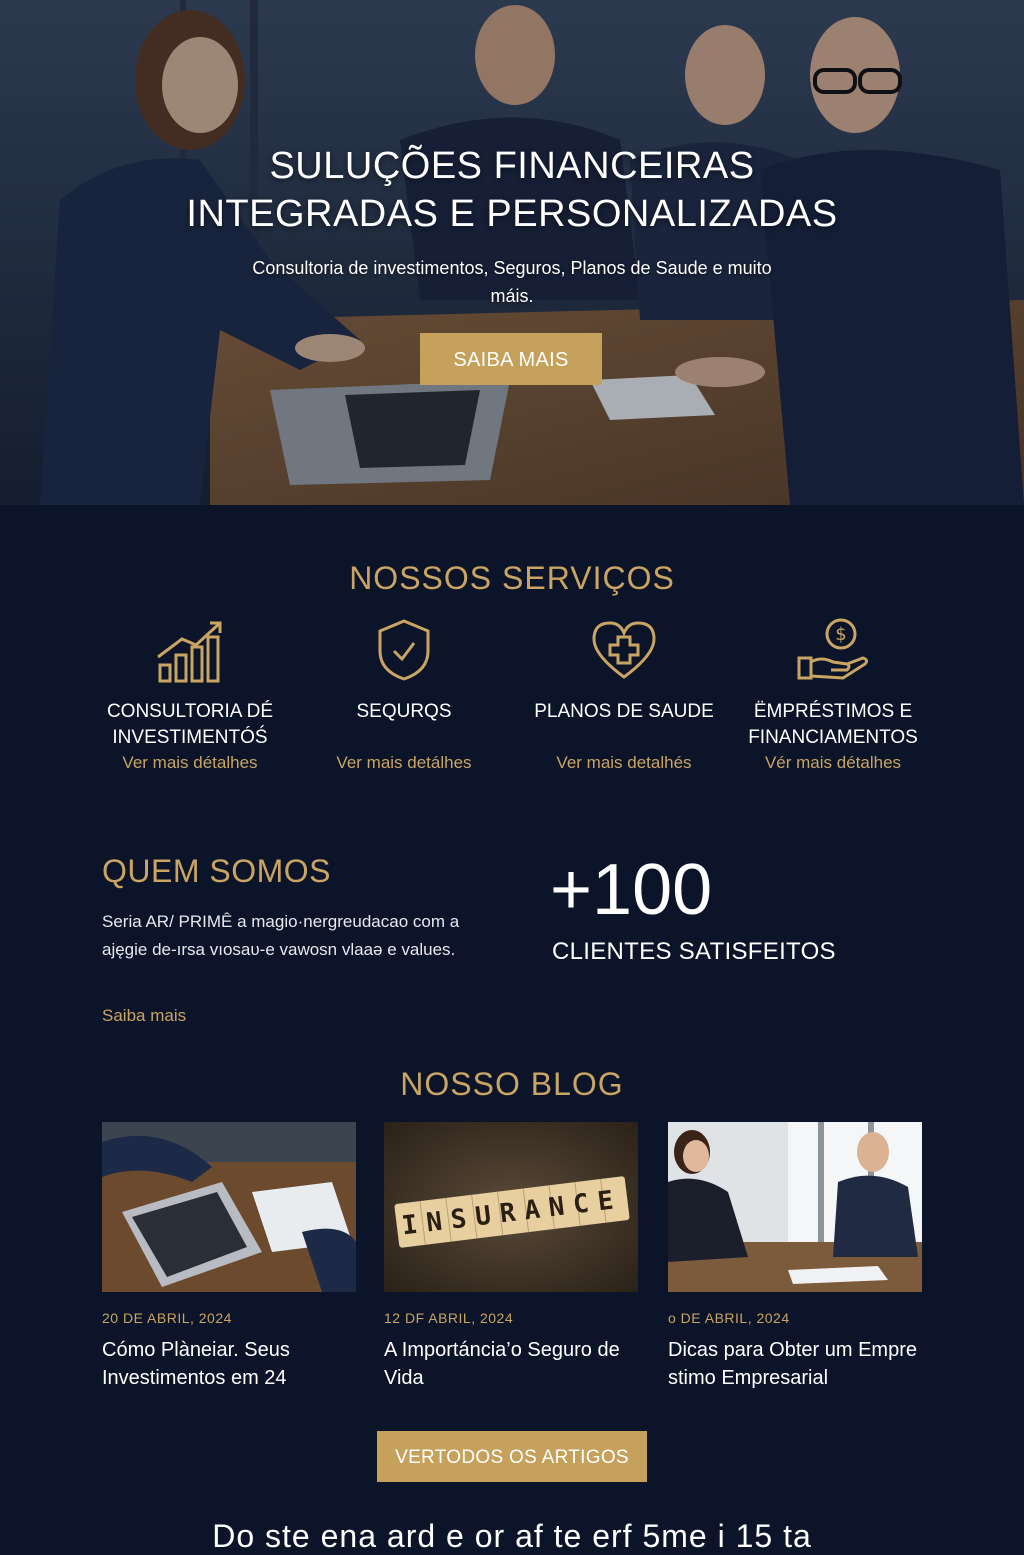 Image resolution: width=1024 pixels, height=1555 pixels. I want to click on view-all-articles-button: VERTODOS OS ARTIGOS, so click(512, 1456).